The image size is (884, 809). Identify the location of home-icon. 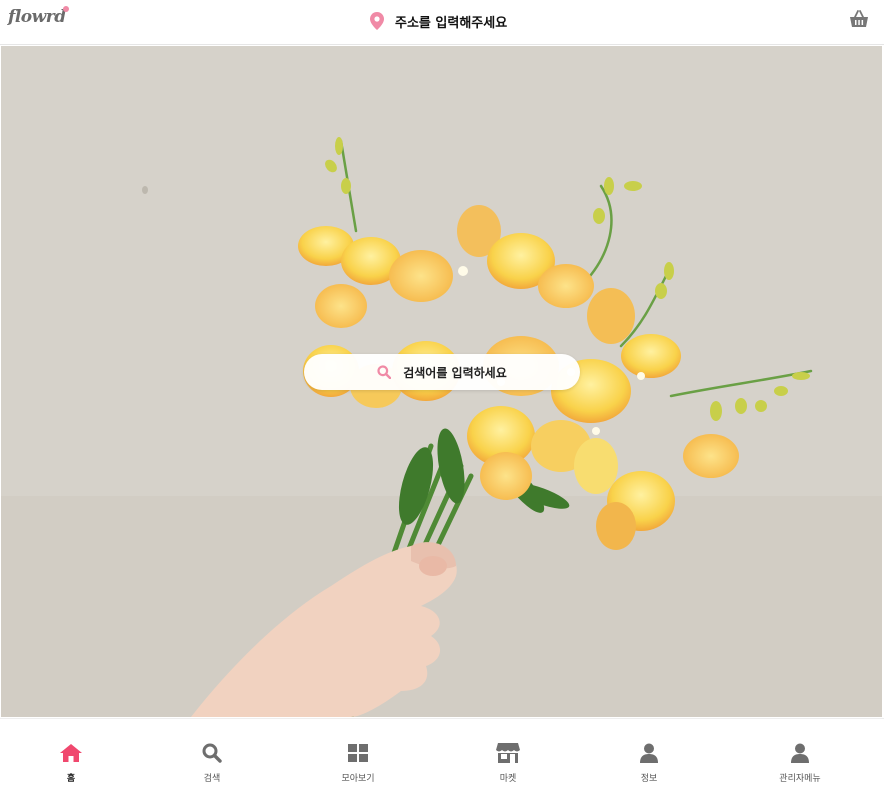
(71, 753).